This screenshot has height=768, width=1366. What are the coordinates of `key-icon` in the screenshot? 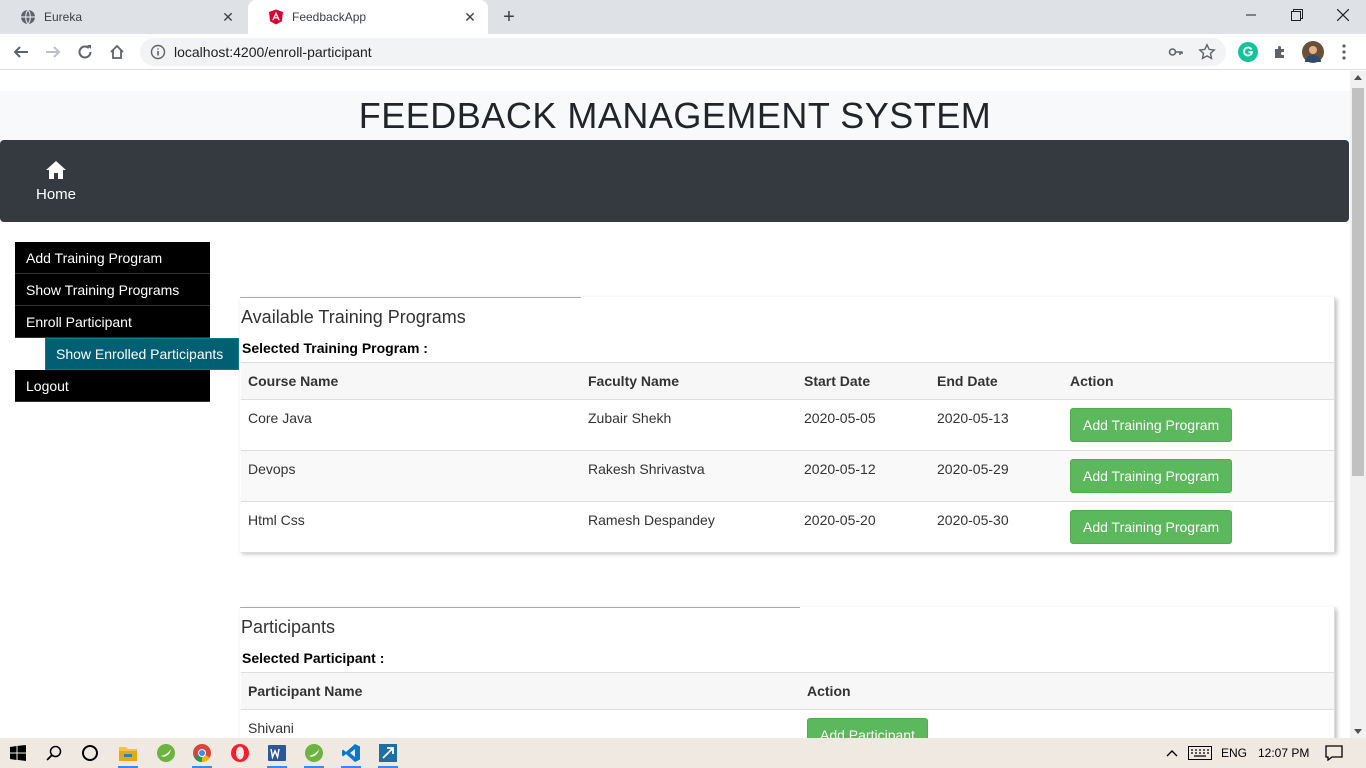 It's located at (1176, 52).